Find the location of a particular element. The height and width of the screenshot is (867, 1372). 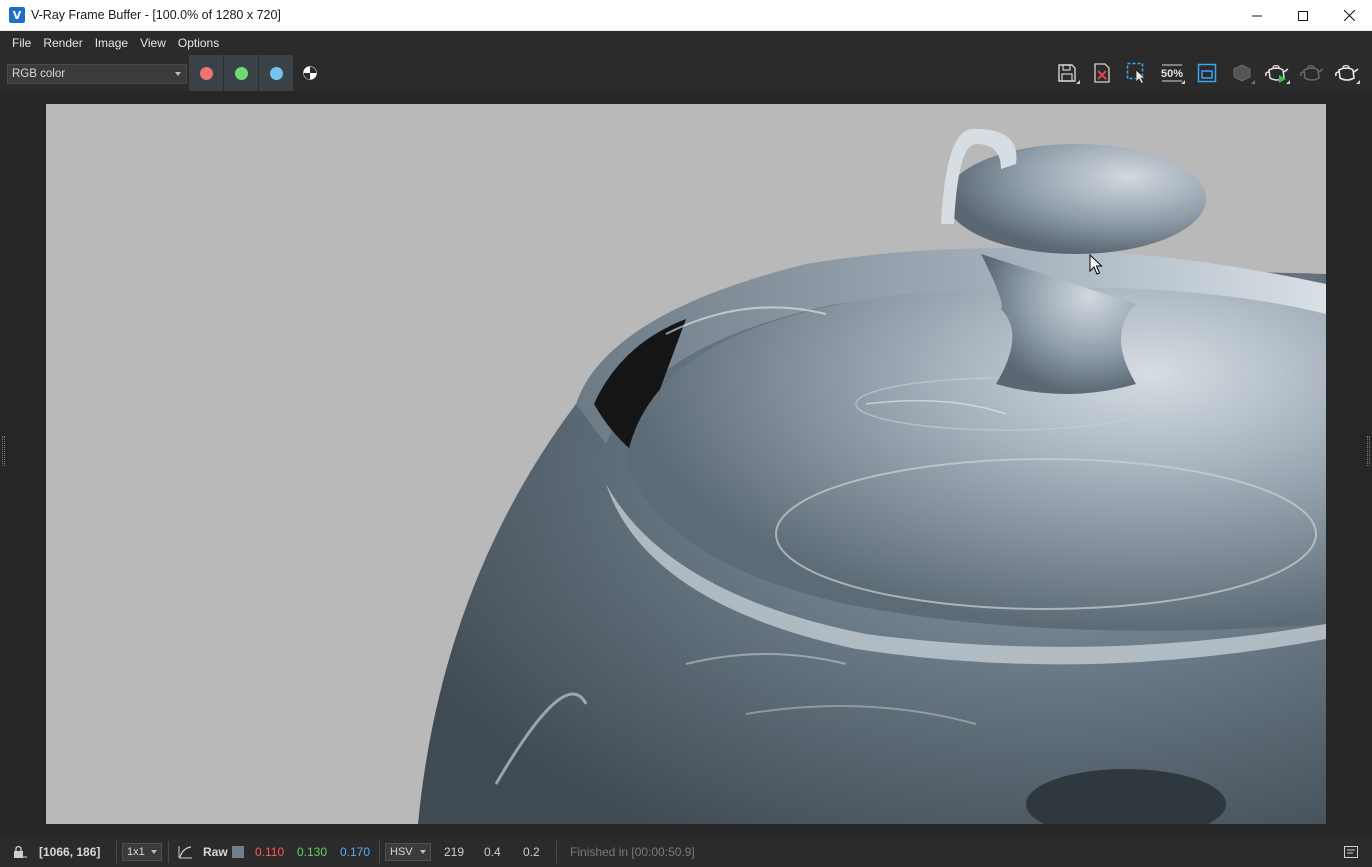

interactive-render-button is located at coordinates (1277, 73).